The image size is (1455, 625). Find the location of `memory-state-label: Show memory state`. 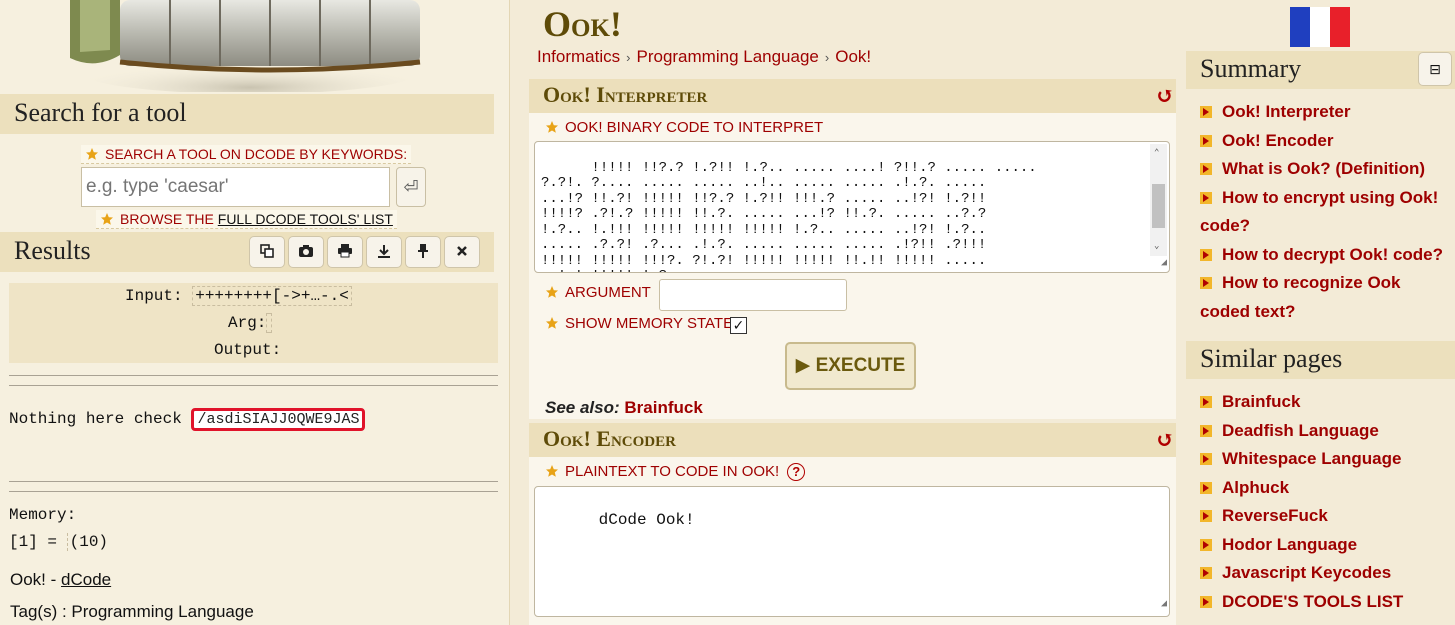

memory-state-label: Show memory state is located at coordinates (639, 323).